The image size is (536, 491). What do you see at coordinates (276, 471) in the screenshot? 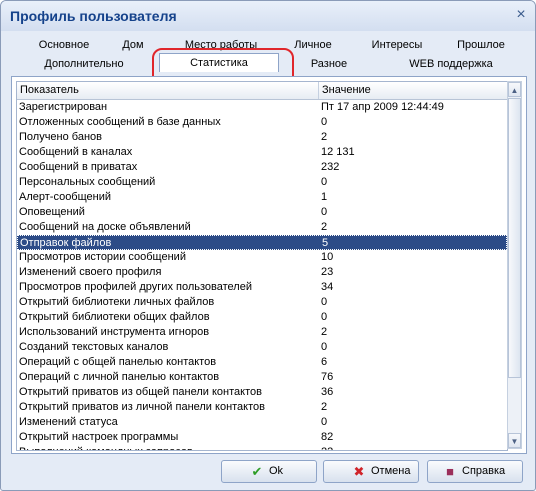
I see `ok-button-label: Ok` at bounding box center [276, 471].